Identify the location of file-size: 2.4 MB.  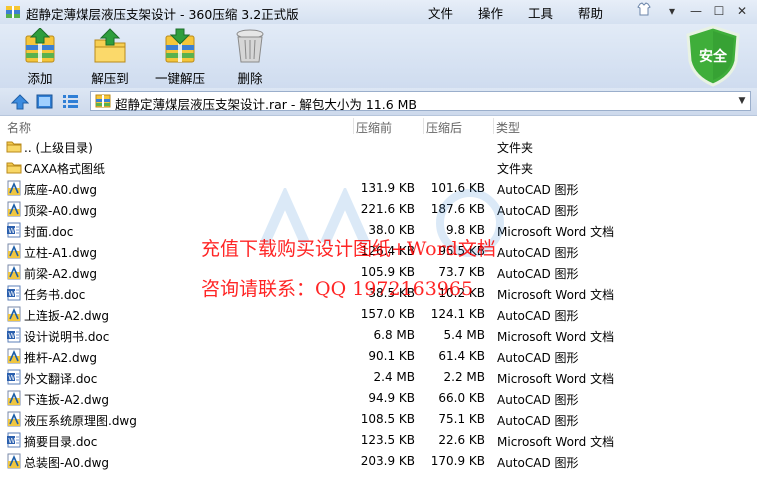
(394, 377).